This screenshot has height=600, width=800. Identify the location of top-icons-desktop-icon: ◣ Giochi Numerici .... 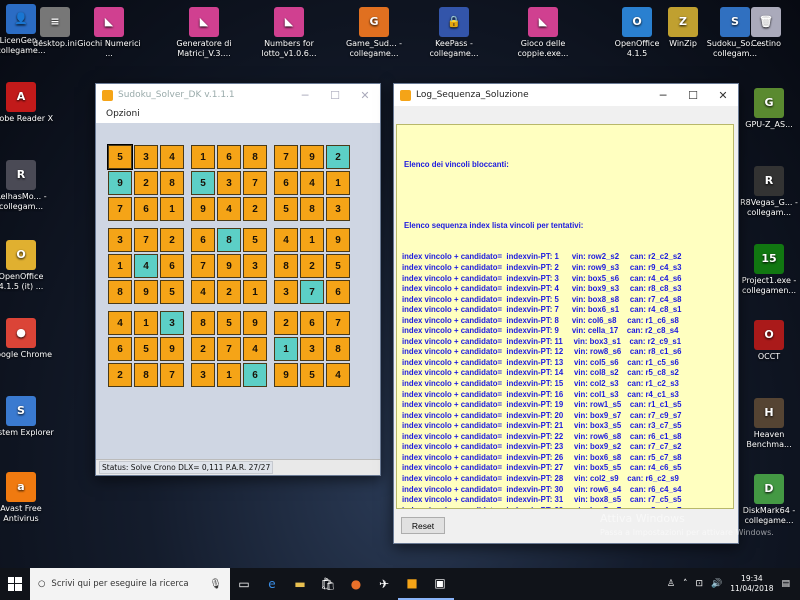
(109, 33).